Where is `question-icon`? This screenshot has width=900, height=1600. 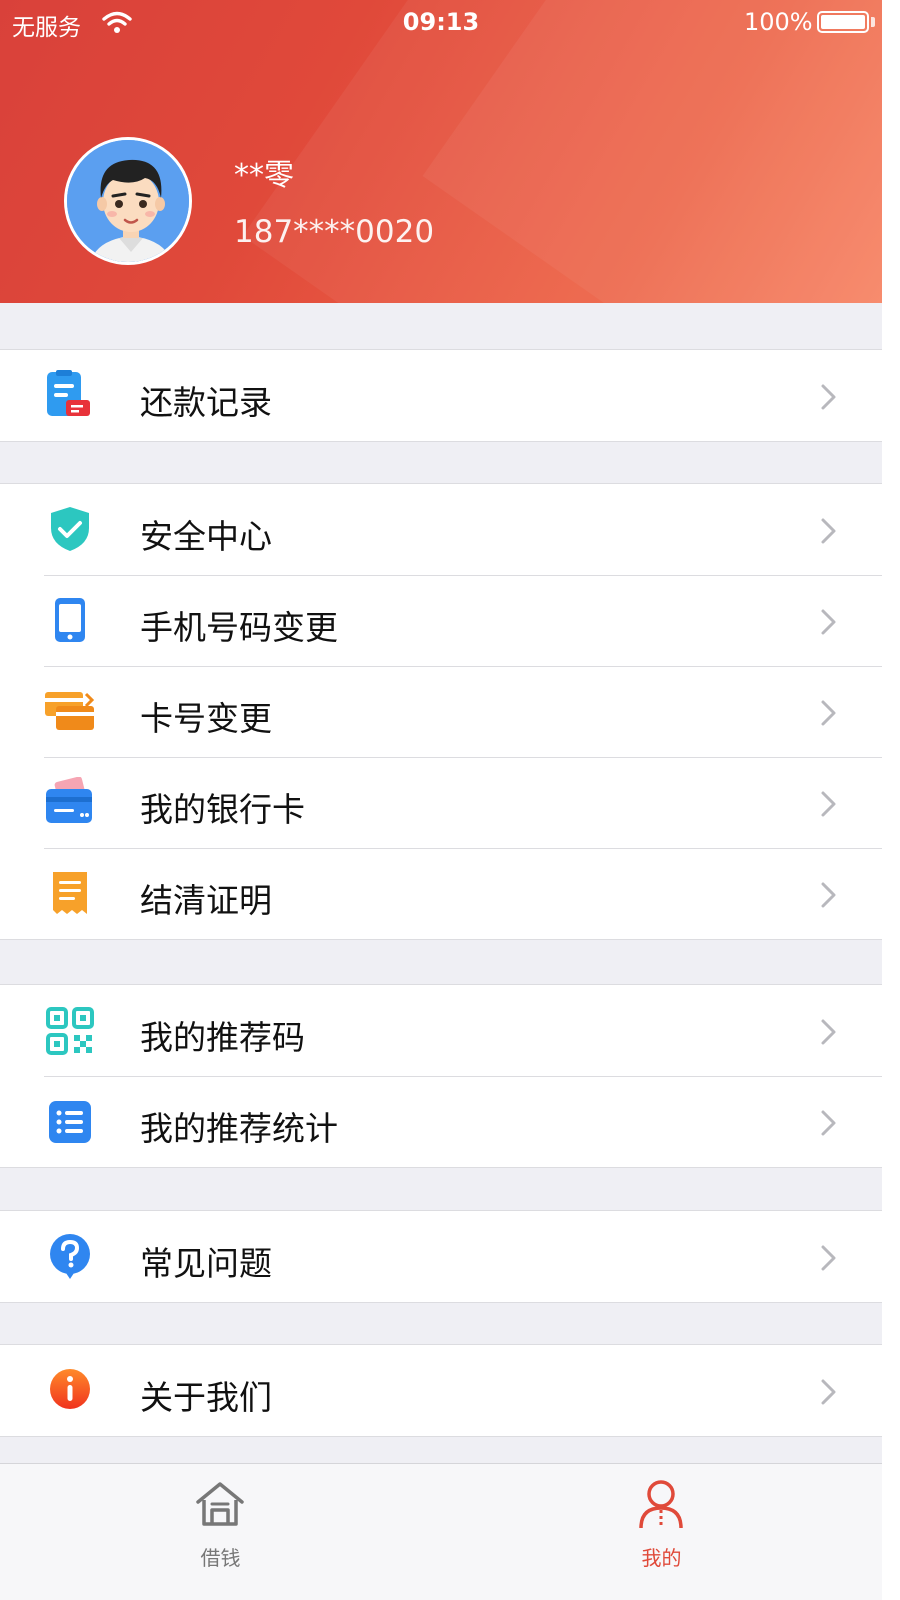
question-icon is located at coordinates (70, 1256).